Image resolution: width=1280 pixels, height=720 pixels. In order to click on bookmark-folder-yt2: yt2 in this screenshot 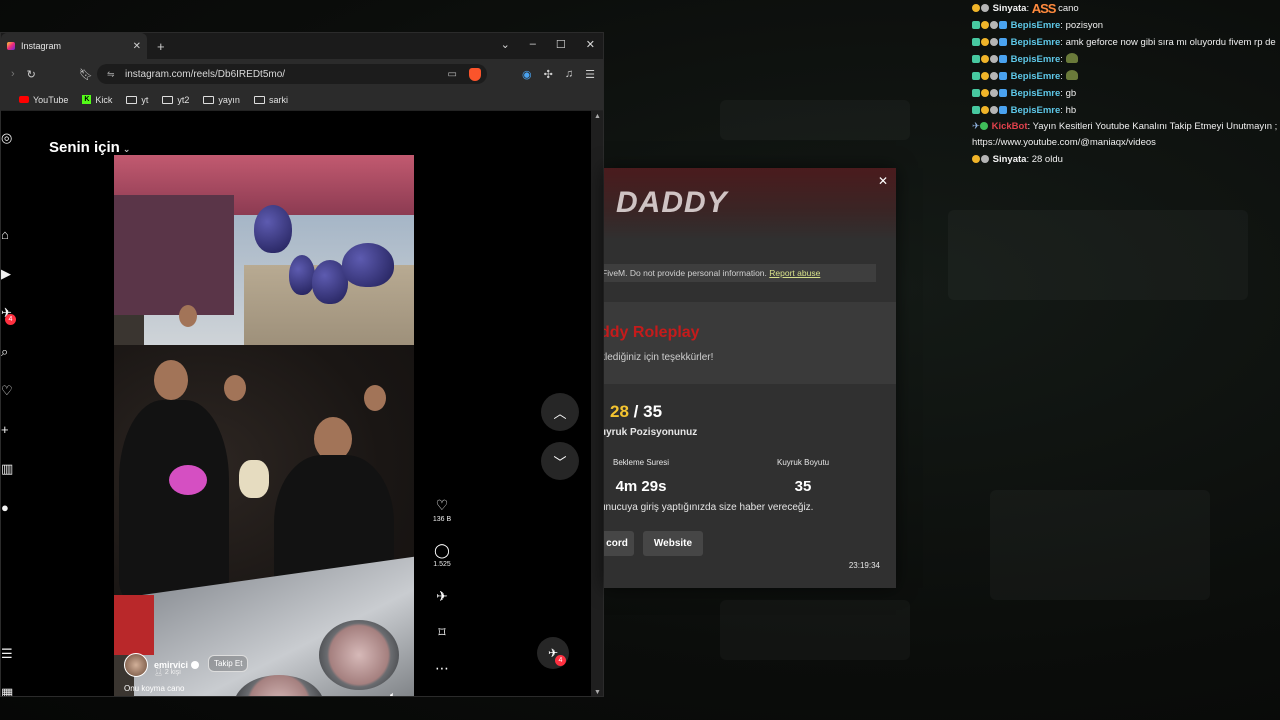, I will do `click(175, 100)`.